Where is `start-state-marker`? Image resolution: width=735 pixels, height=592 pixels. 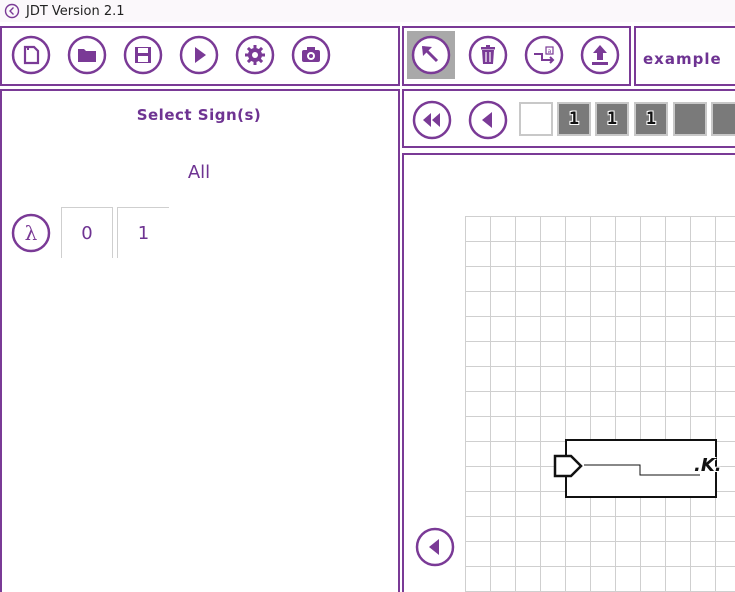
start-state-marker is located at coordinates (568, 466).